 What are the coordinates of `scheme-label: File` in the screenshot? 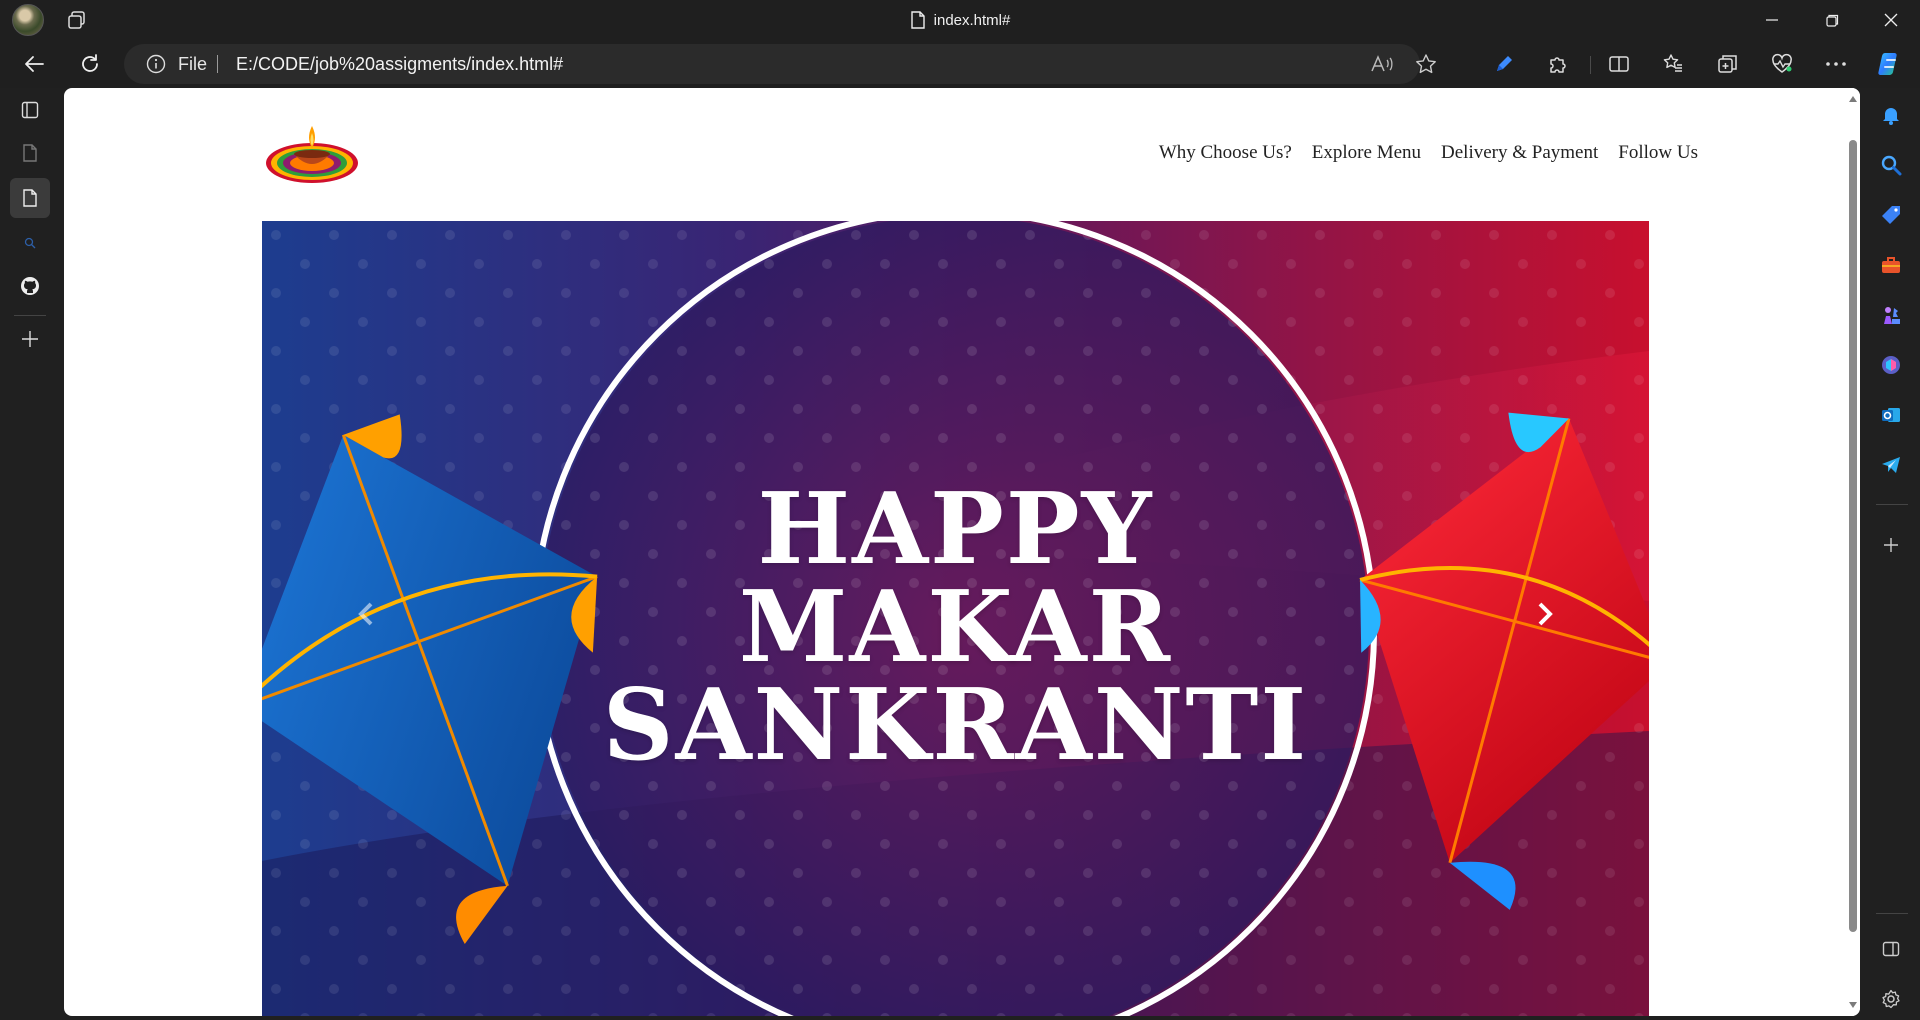 It's located at (193, 64).